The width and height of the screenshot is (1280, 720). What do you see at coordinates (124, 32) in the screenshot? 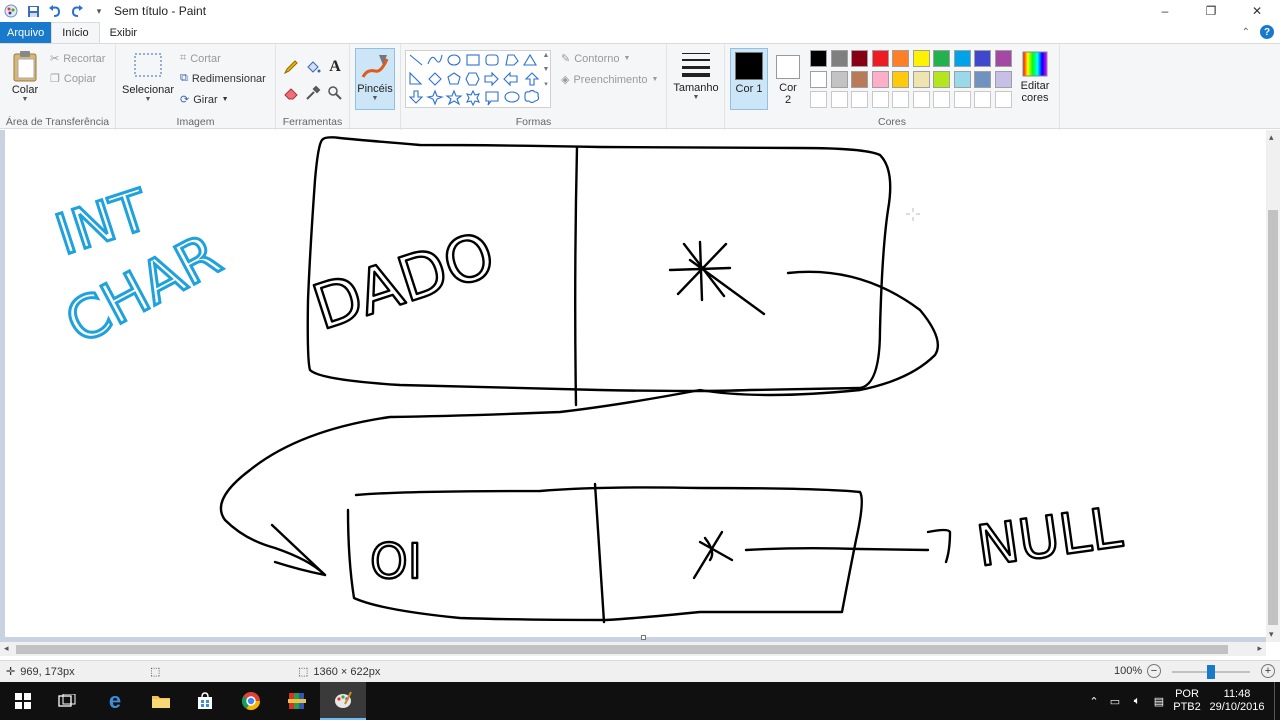
I see `tab-view: Exibir` at bounding box center [124, 32].